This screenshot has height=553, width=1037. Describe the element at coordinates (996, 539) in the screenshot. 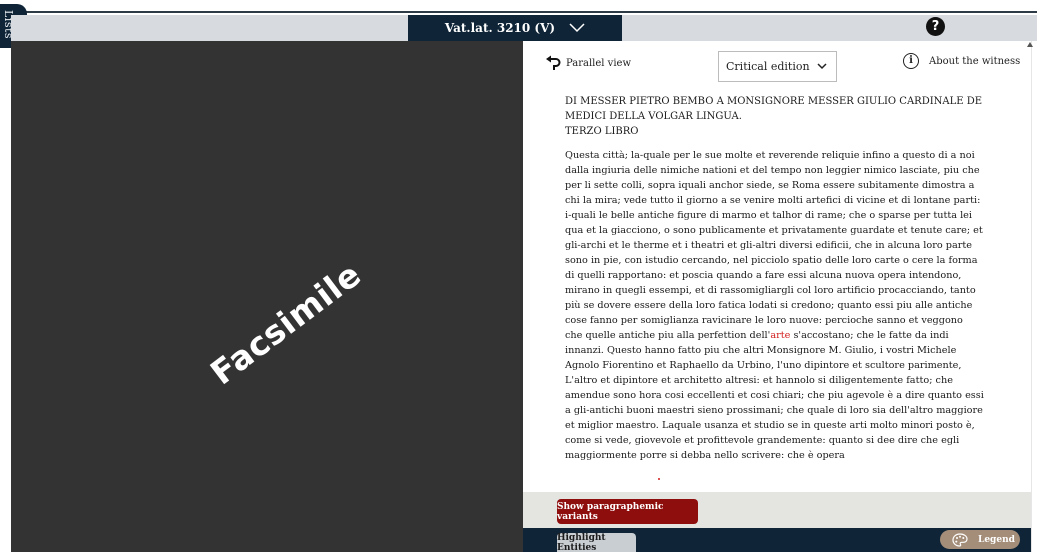

I see `legend-button-label: Legend` at that location.